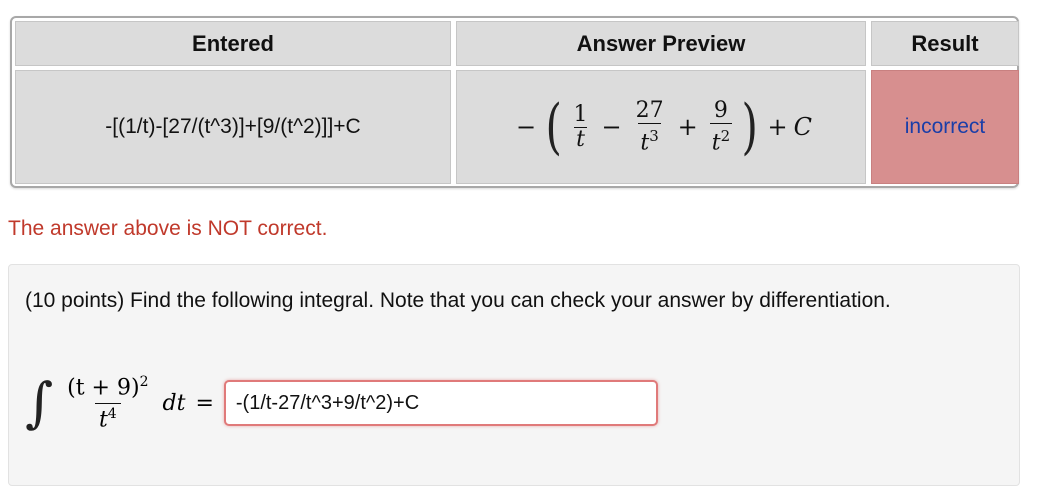  I want to click on preview-left-paren: (, so click(553, 127).